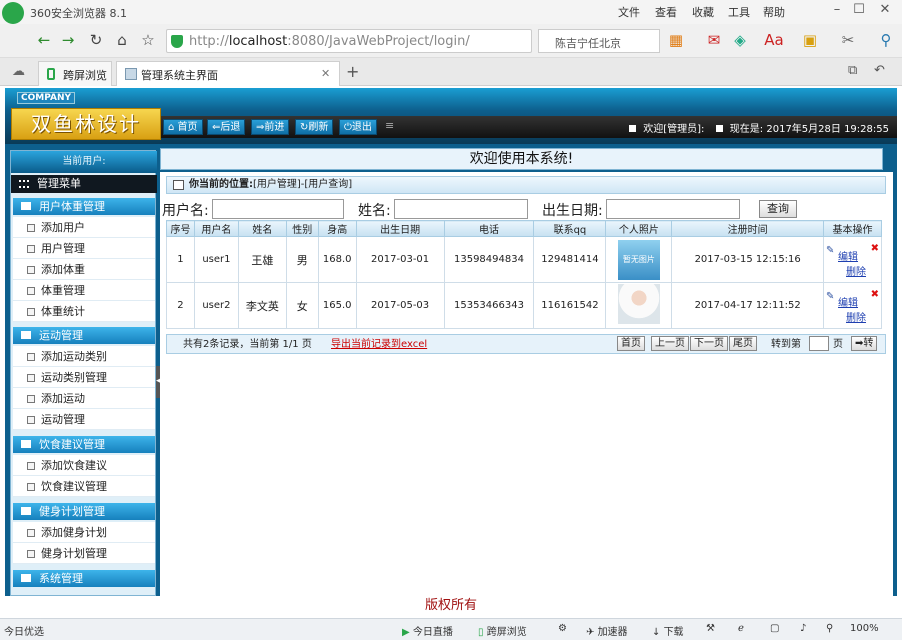 The width and height of the screenshot is (902, 640). Describe the element at coordinates (84, 553) in the screenshot. I see `sidebar-item-plan-mgmt: 健身计划管理` at that location.